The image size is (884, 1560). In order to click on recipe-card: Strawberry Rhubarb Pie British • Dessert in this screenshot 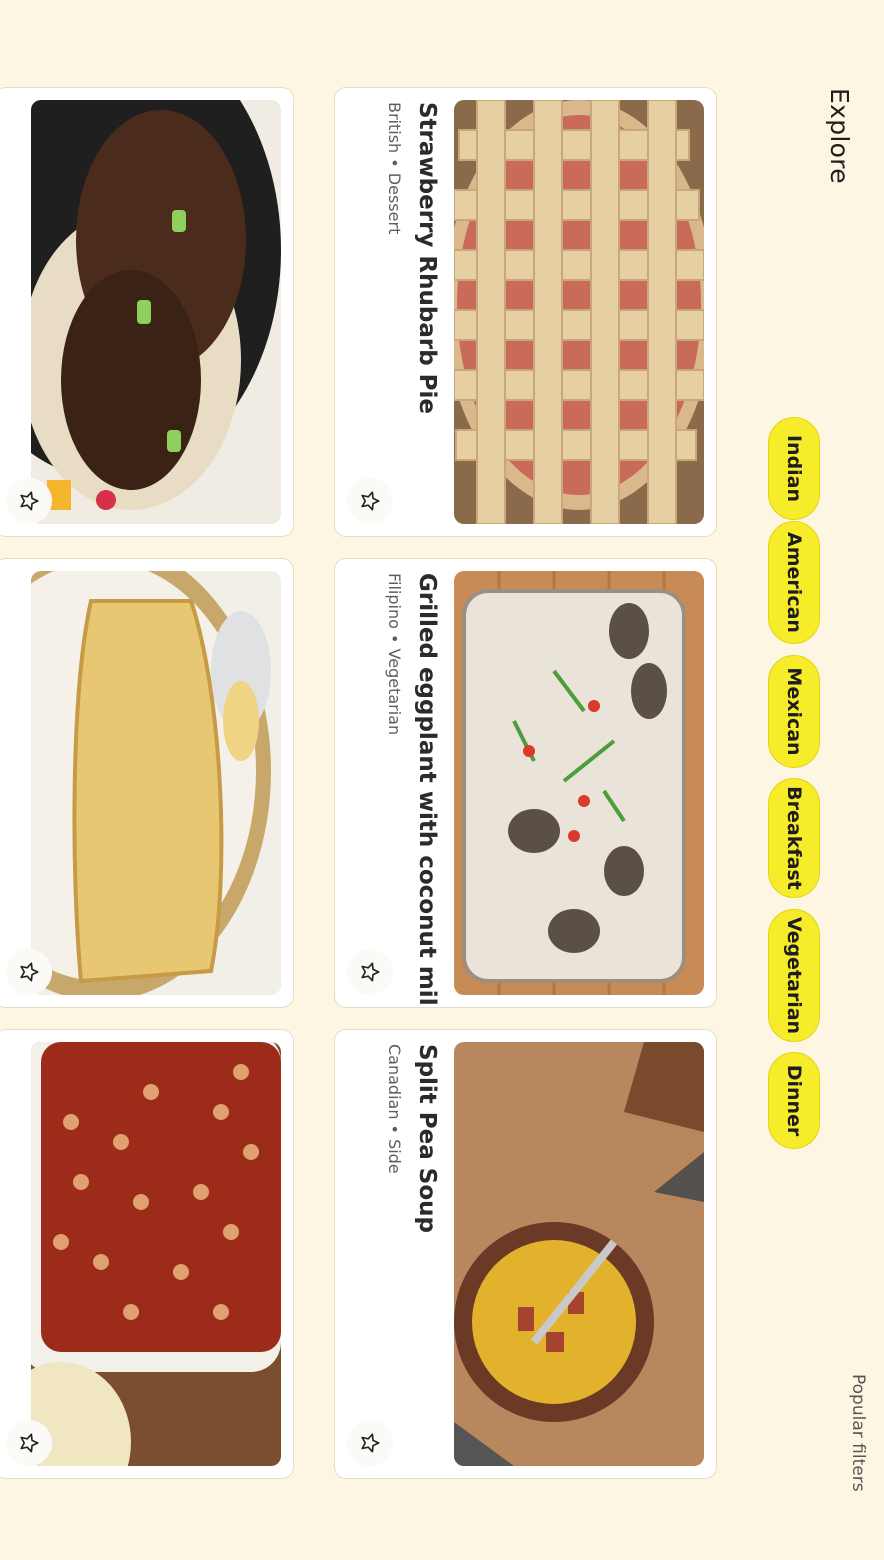, I will do `click(525, 312)`.